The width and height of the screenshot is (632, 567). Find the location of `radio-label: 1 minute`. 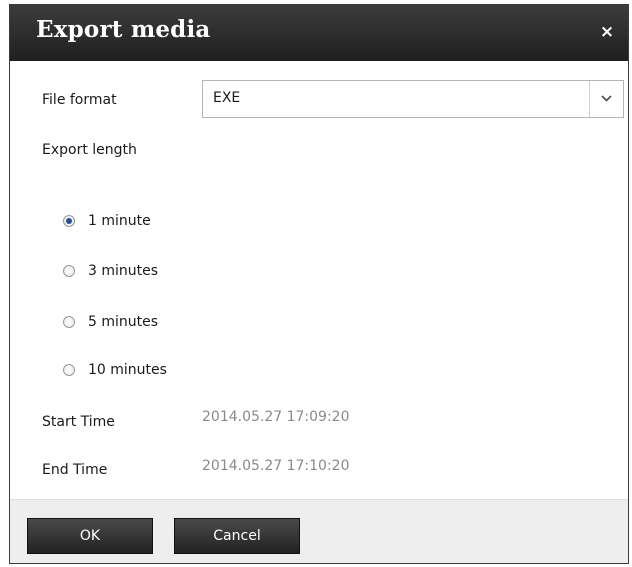

radio-label: 1 minute is located at coordinates (119, 221).